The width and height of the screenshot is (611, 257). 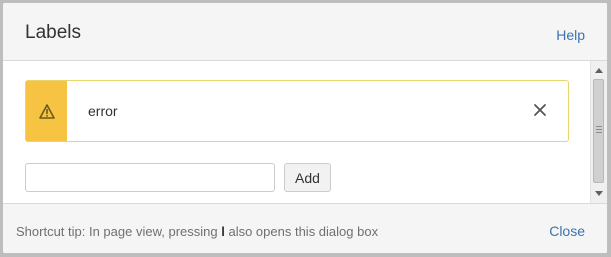 I want to click on body-scrollbar, so click(x=598, y=132).